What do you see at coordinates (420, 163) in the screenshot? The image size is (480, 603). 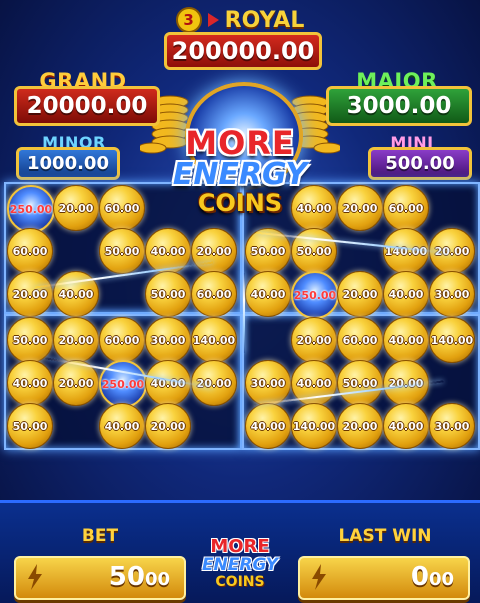 I see `mini-jackpot-value: 500.00` at bounding box center [420, 163].